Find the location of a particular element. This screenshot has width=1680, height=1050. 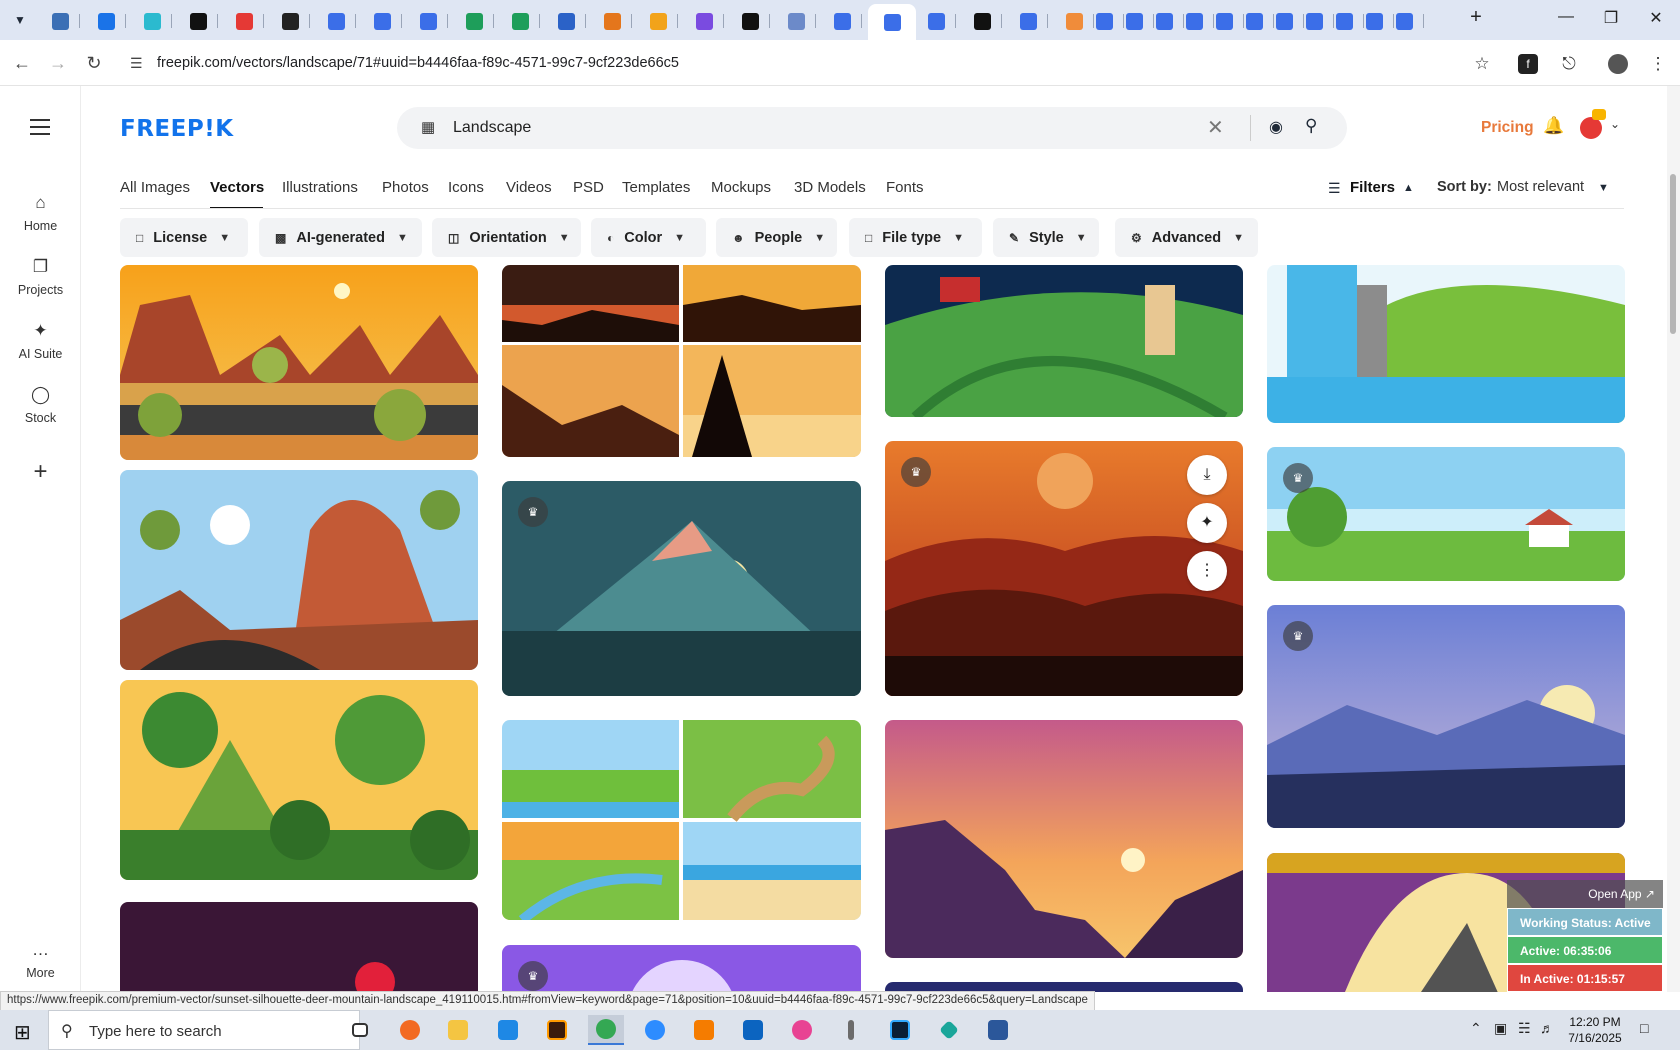

maximize-button: ❐ is located at coordinates (1611, 18).